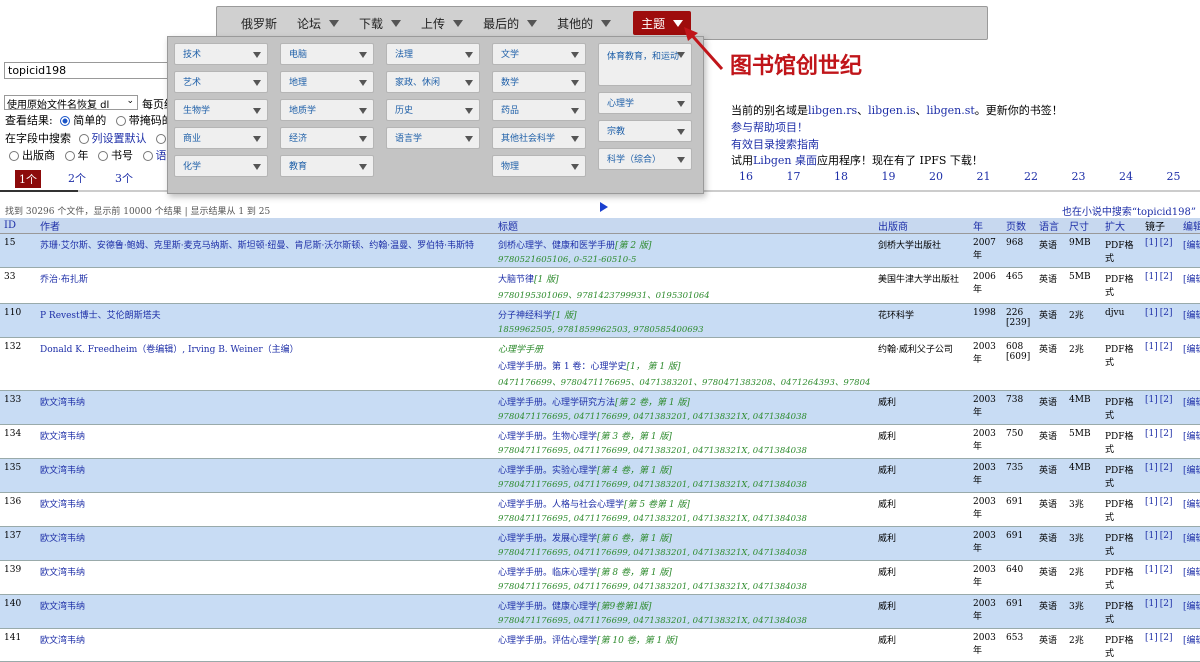 This screenshot has height=662, width=1200. I want to click on page-link: 24, so click(1126, 176).